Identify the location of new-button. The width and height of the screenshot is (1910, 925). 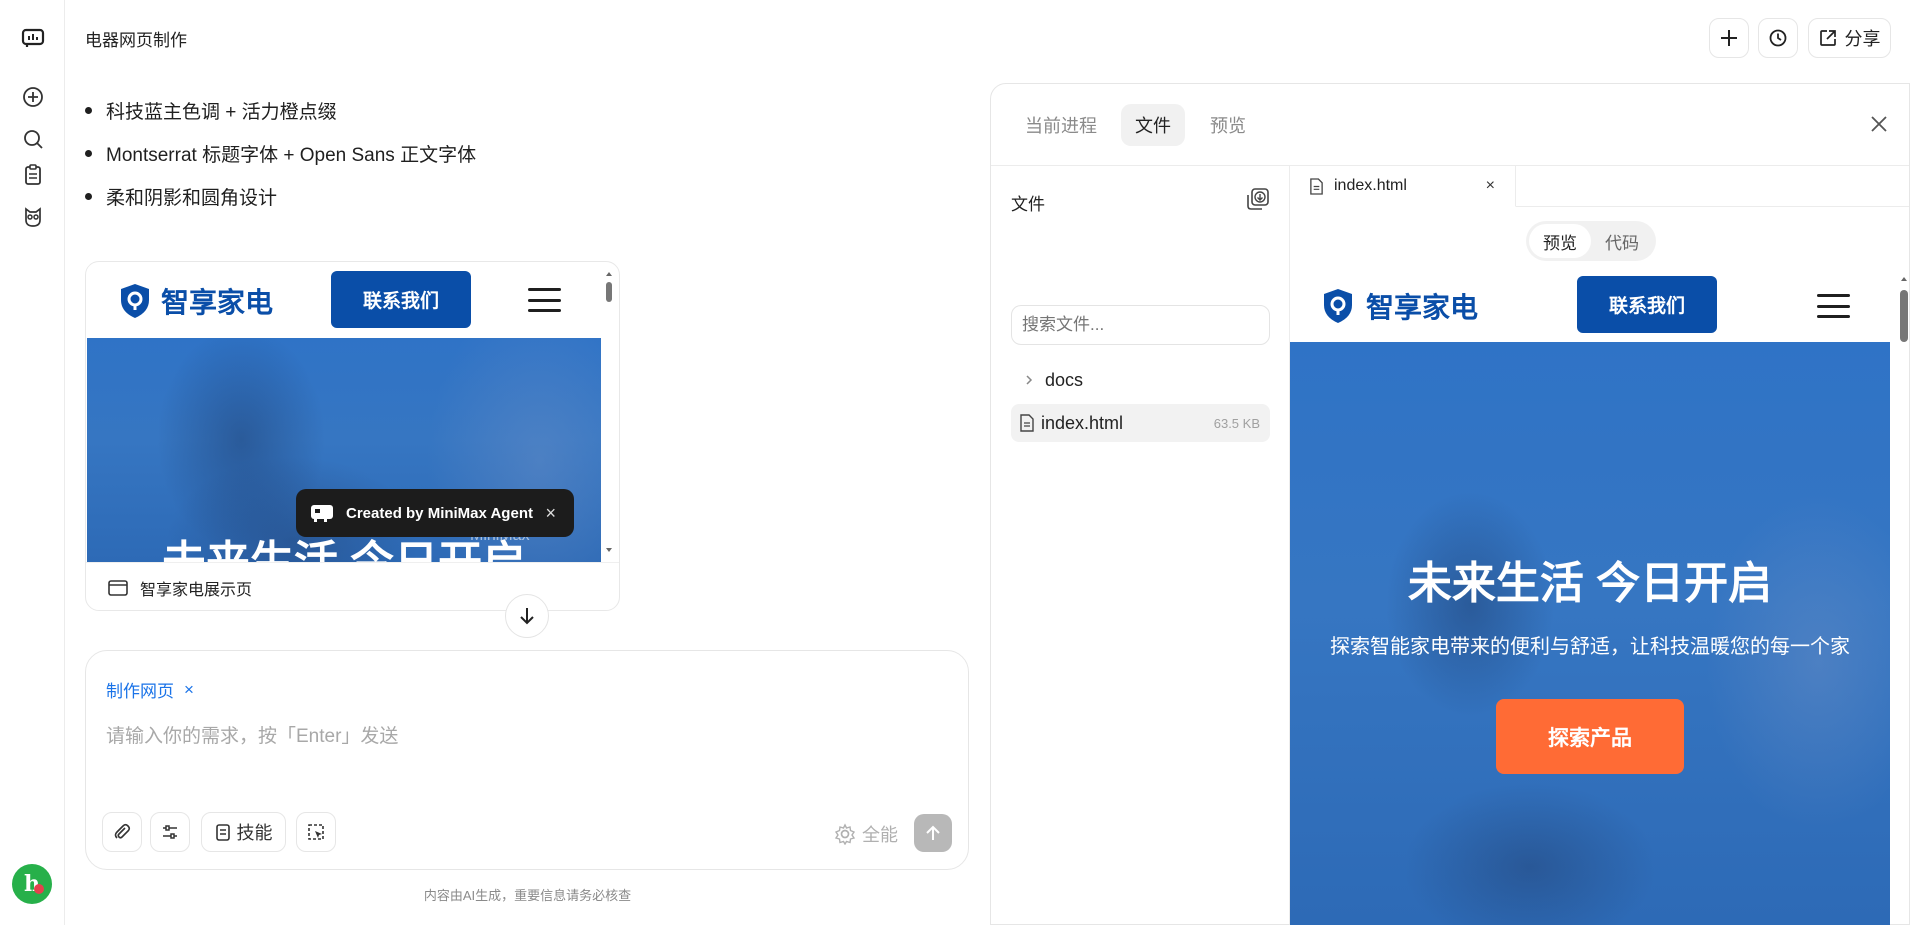
(1729, 38).